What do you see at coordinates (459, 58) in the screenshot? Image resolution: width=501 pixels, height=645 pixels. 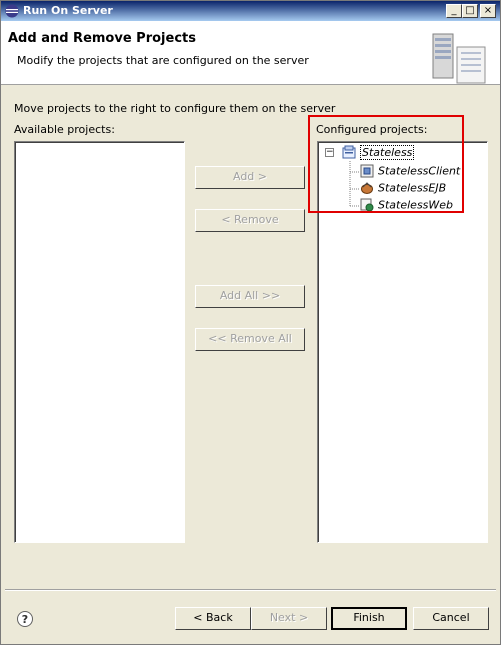 I see `server-banner-icon` at bounding box center [459, 58].